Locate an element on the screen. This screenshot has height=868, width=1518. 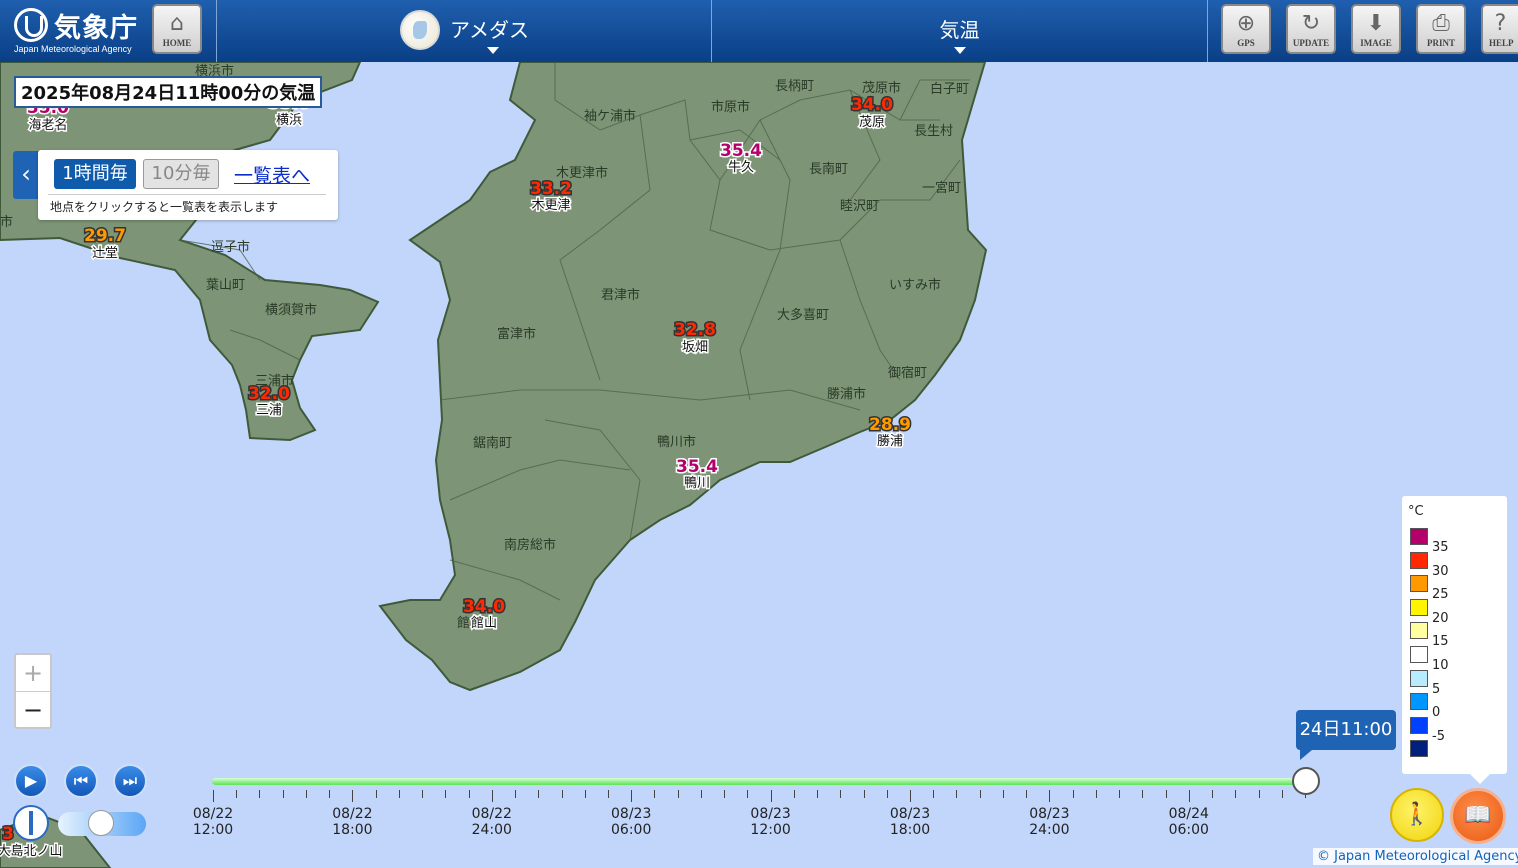
station-name: 三浦 is located at coordinates (269, 410).